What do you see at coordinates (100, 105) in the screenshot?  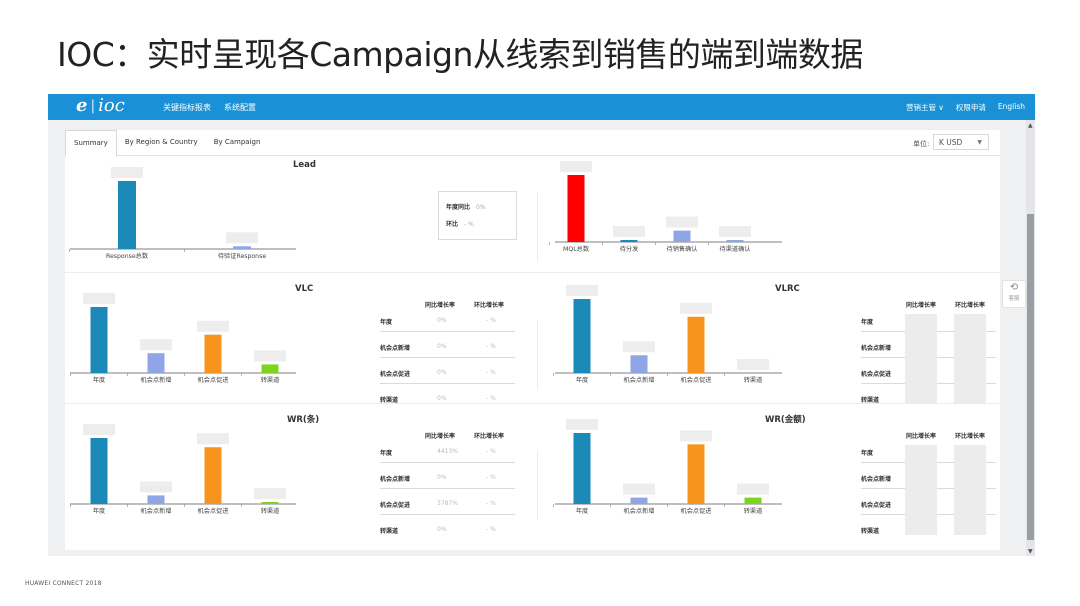 I see `ioc-logo: e | ioc` at bounding box center [100, 105].